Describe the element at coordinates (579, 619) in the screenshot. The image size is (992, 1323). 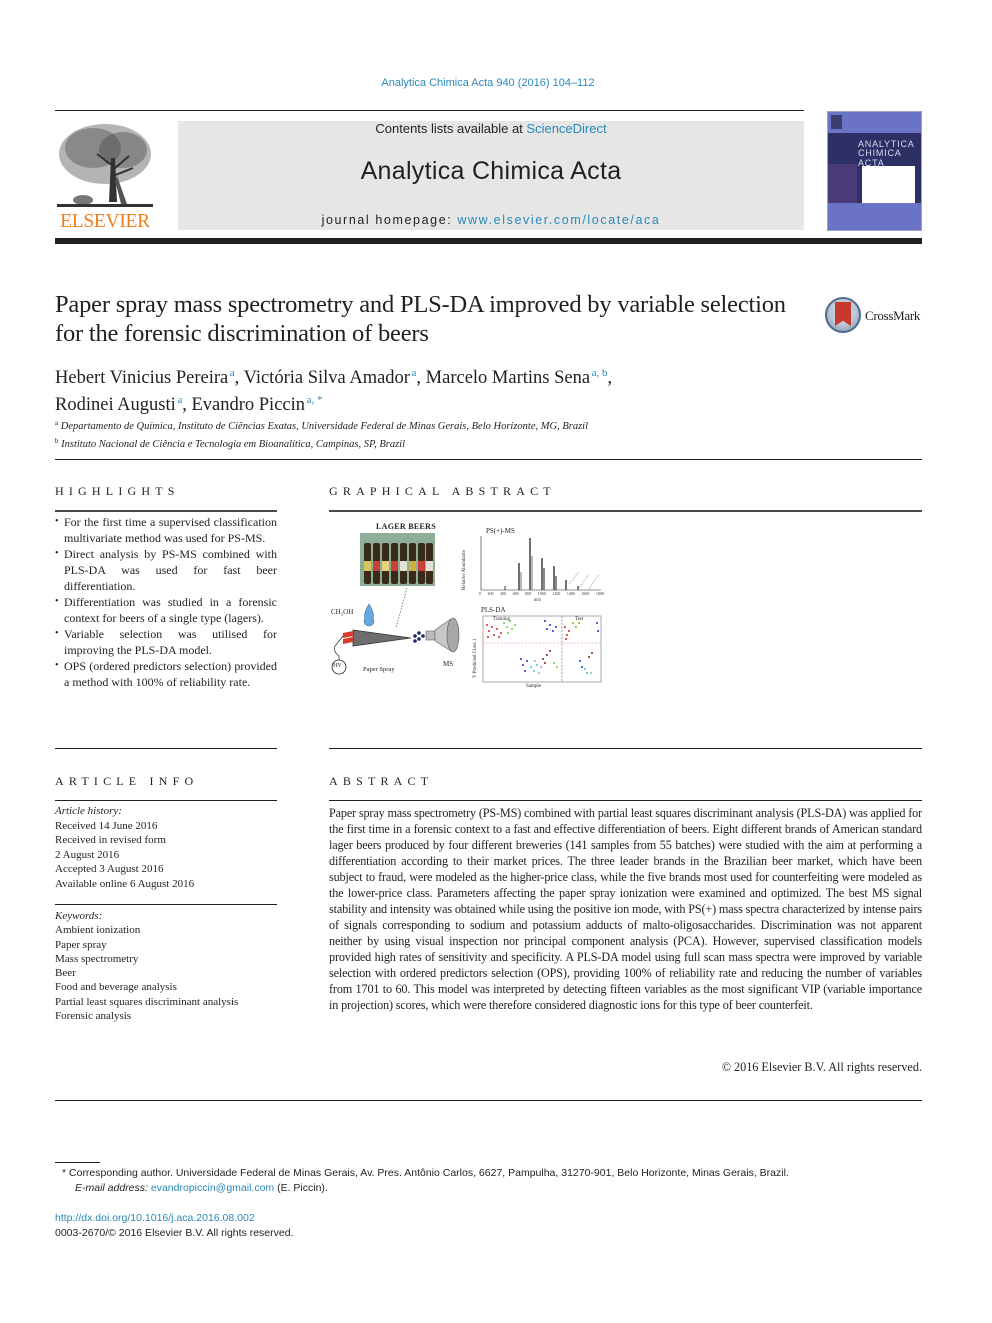
I see `test-label: Test` at that location.